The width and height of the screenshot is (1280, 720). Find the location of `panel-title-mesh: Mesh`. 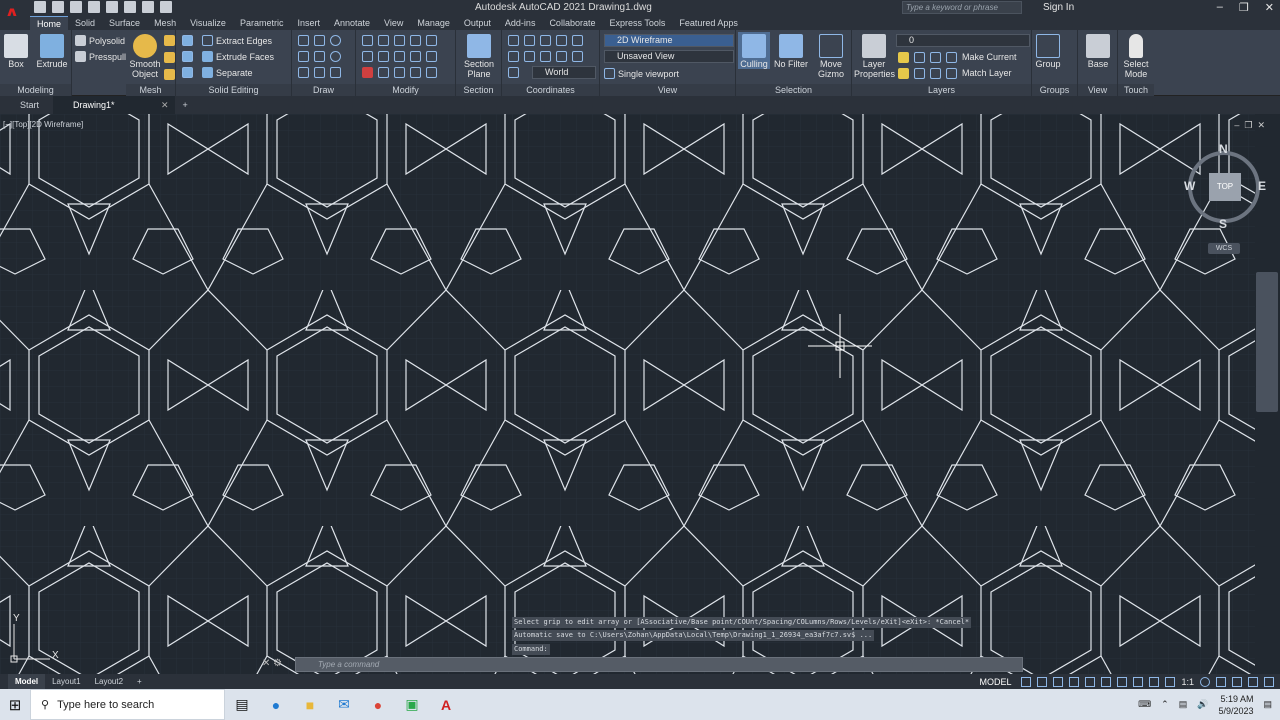

panel-title-mesh: Mesh is located at coordinates (150, 90).